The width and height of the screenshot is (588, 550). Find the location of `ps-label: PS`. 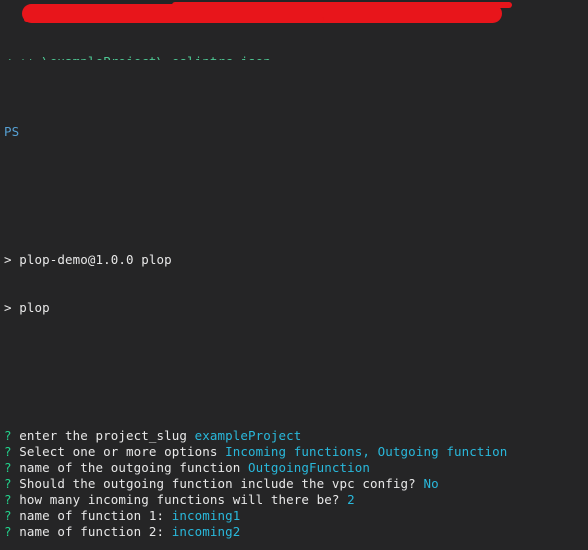

ps-label: PS is located at coordinates (12, 131).